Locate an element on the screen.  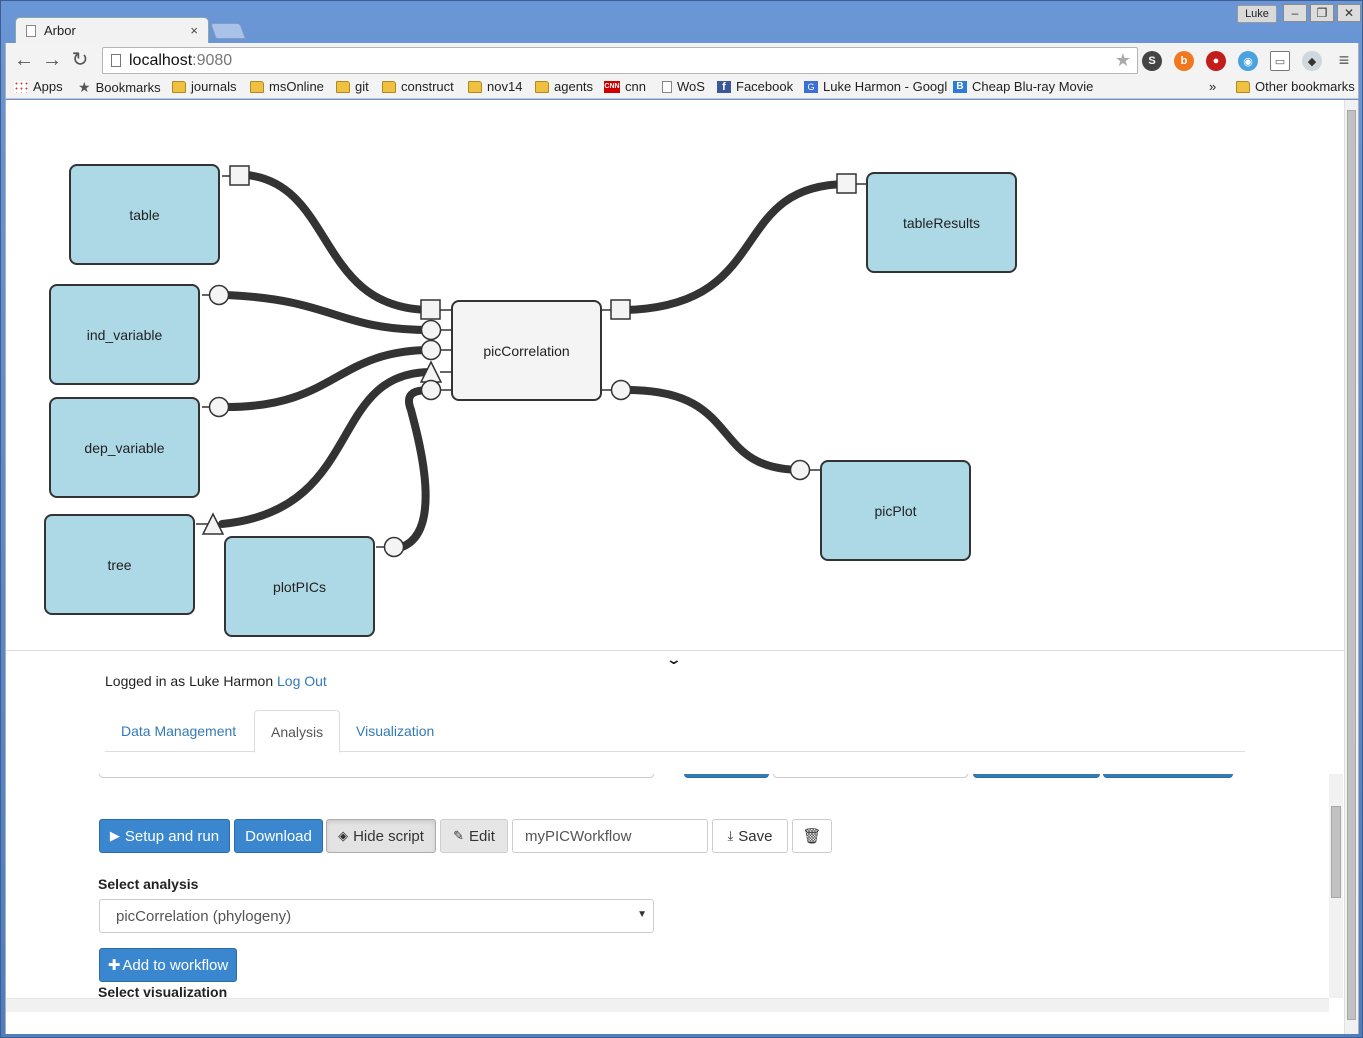
bookmark-apps: Apps is located at coordinates (38, 86).